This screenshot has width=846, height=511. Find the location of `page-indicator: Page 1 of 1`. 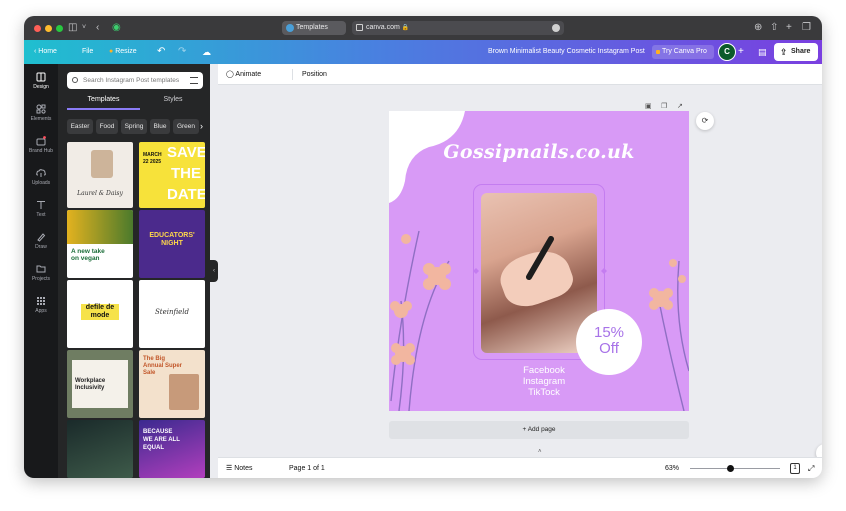

page-indicator: Page 1 of 1 is located at coordinates (307, 468).